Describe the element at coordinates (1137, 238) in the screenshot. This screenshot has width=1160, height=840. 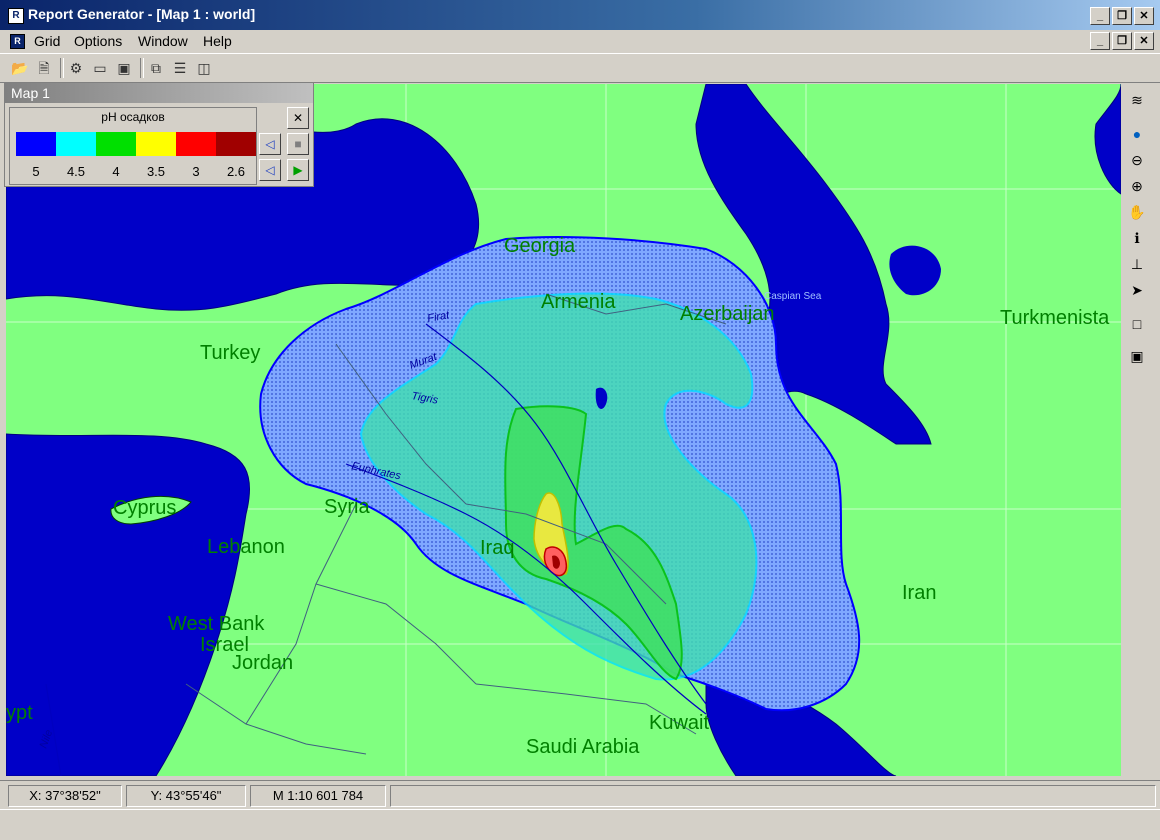
I see `info-icon: ℹ` at that location.